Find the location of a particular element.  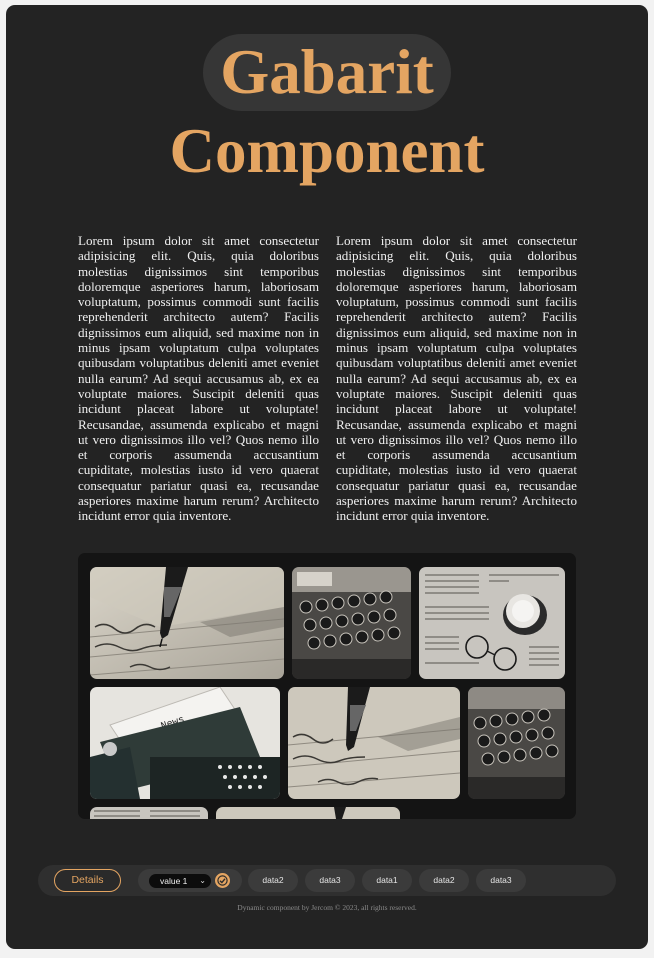

page-title-line1: Gabarit is located at coordinates (327, 72).